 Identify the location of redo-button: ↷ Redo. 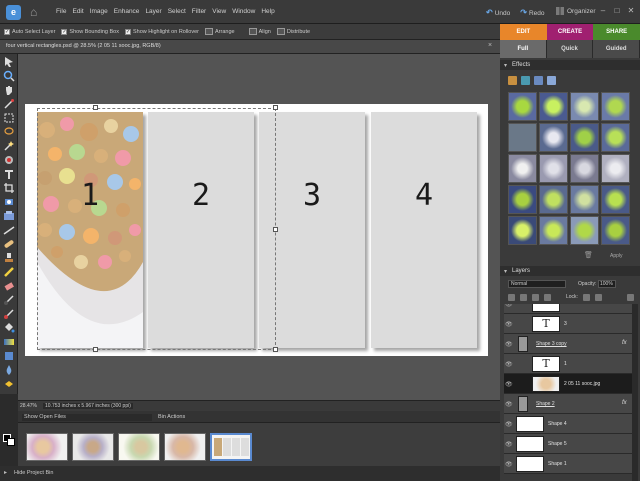
(532, 12).